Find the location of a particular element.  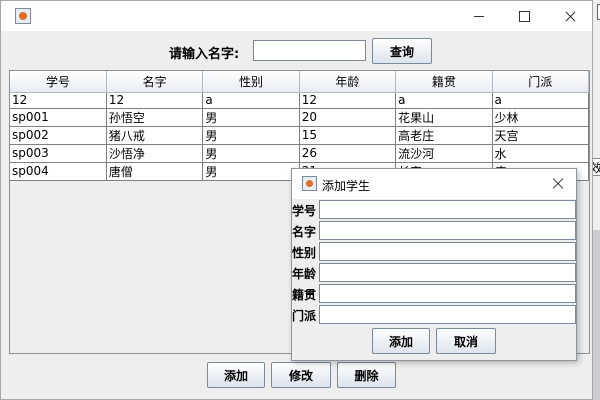

table-cell: 高老庄 is located at coordinates (444, 135).